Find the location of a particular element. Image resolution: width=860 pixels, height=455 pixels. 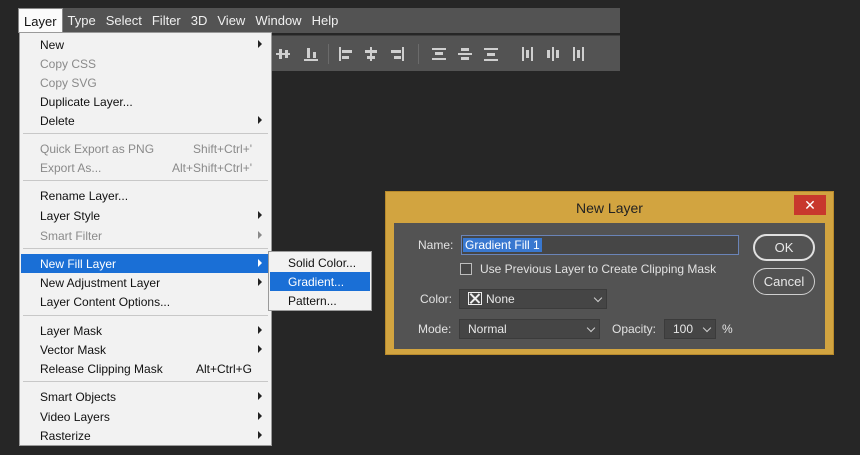

menu-item-vector-mask: Vector Mask is located at coordinates (145, 349).